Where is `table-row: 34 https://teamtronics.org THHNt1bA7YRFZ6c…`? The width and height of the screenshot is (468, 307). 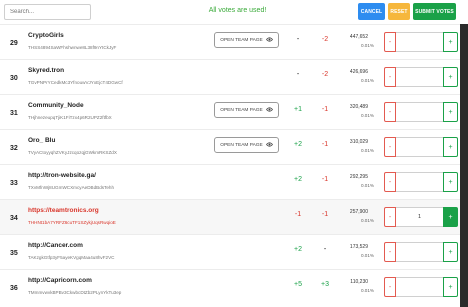 table-row: 34 https://teamtronics.org THHNt1bA7YRFZ6c… is located at coordinates (230, 216).